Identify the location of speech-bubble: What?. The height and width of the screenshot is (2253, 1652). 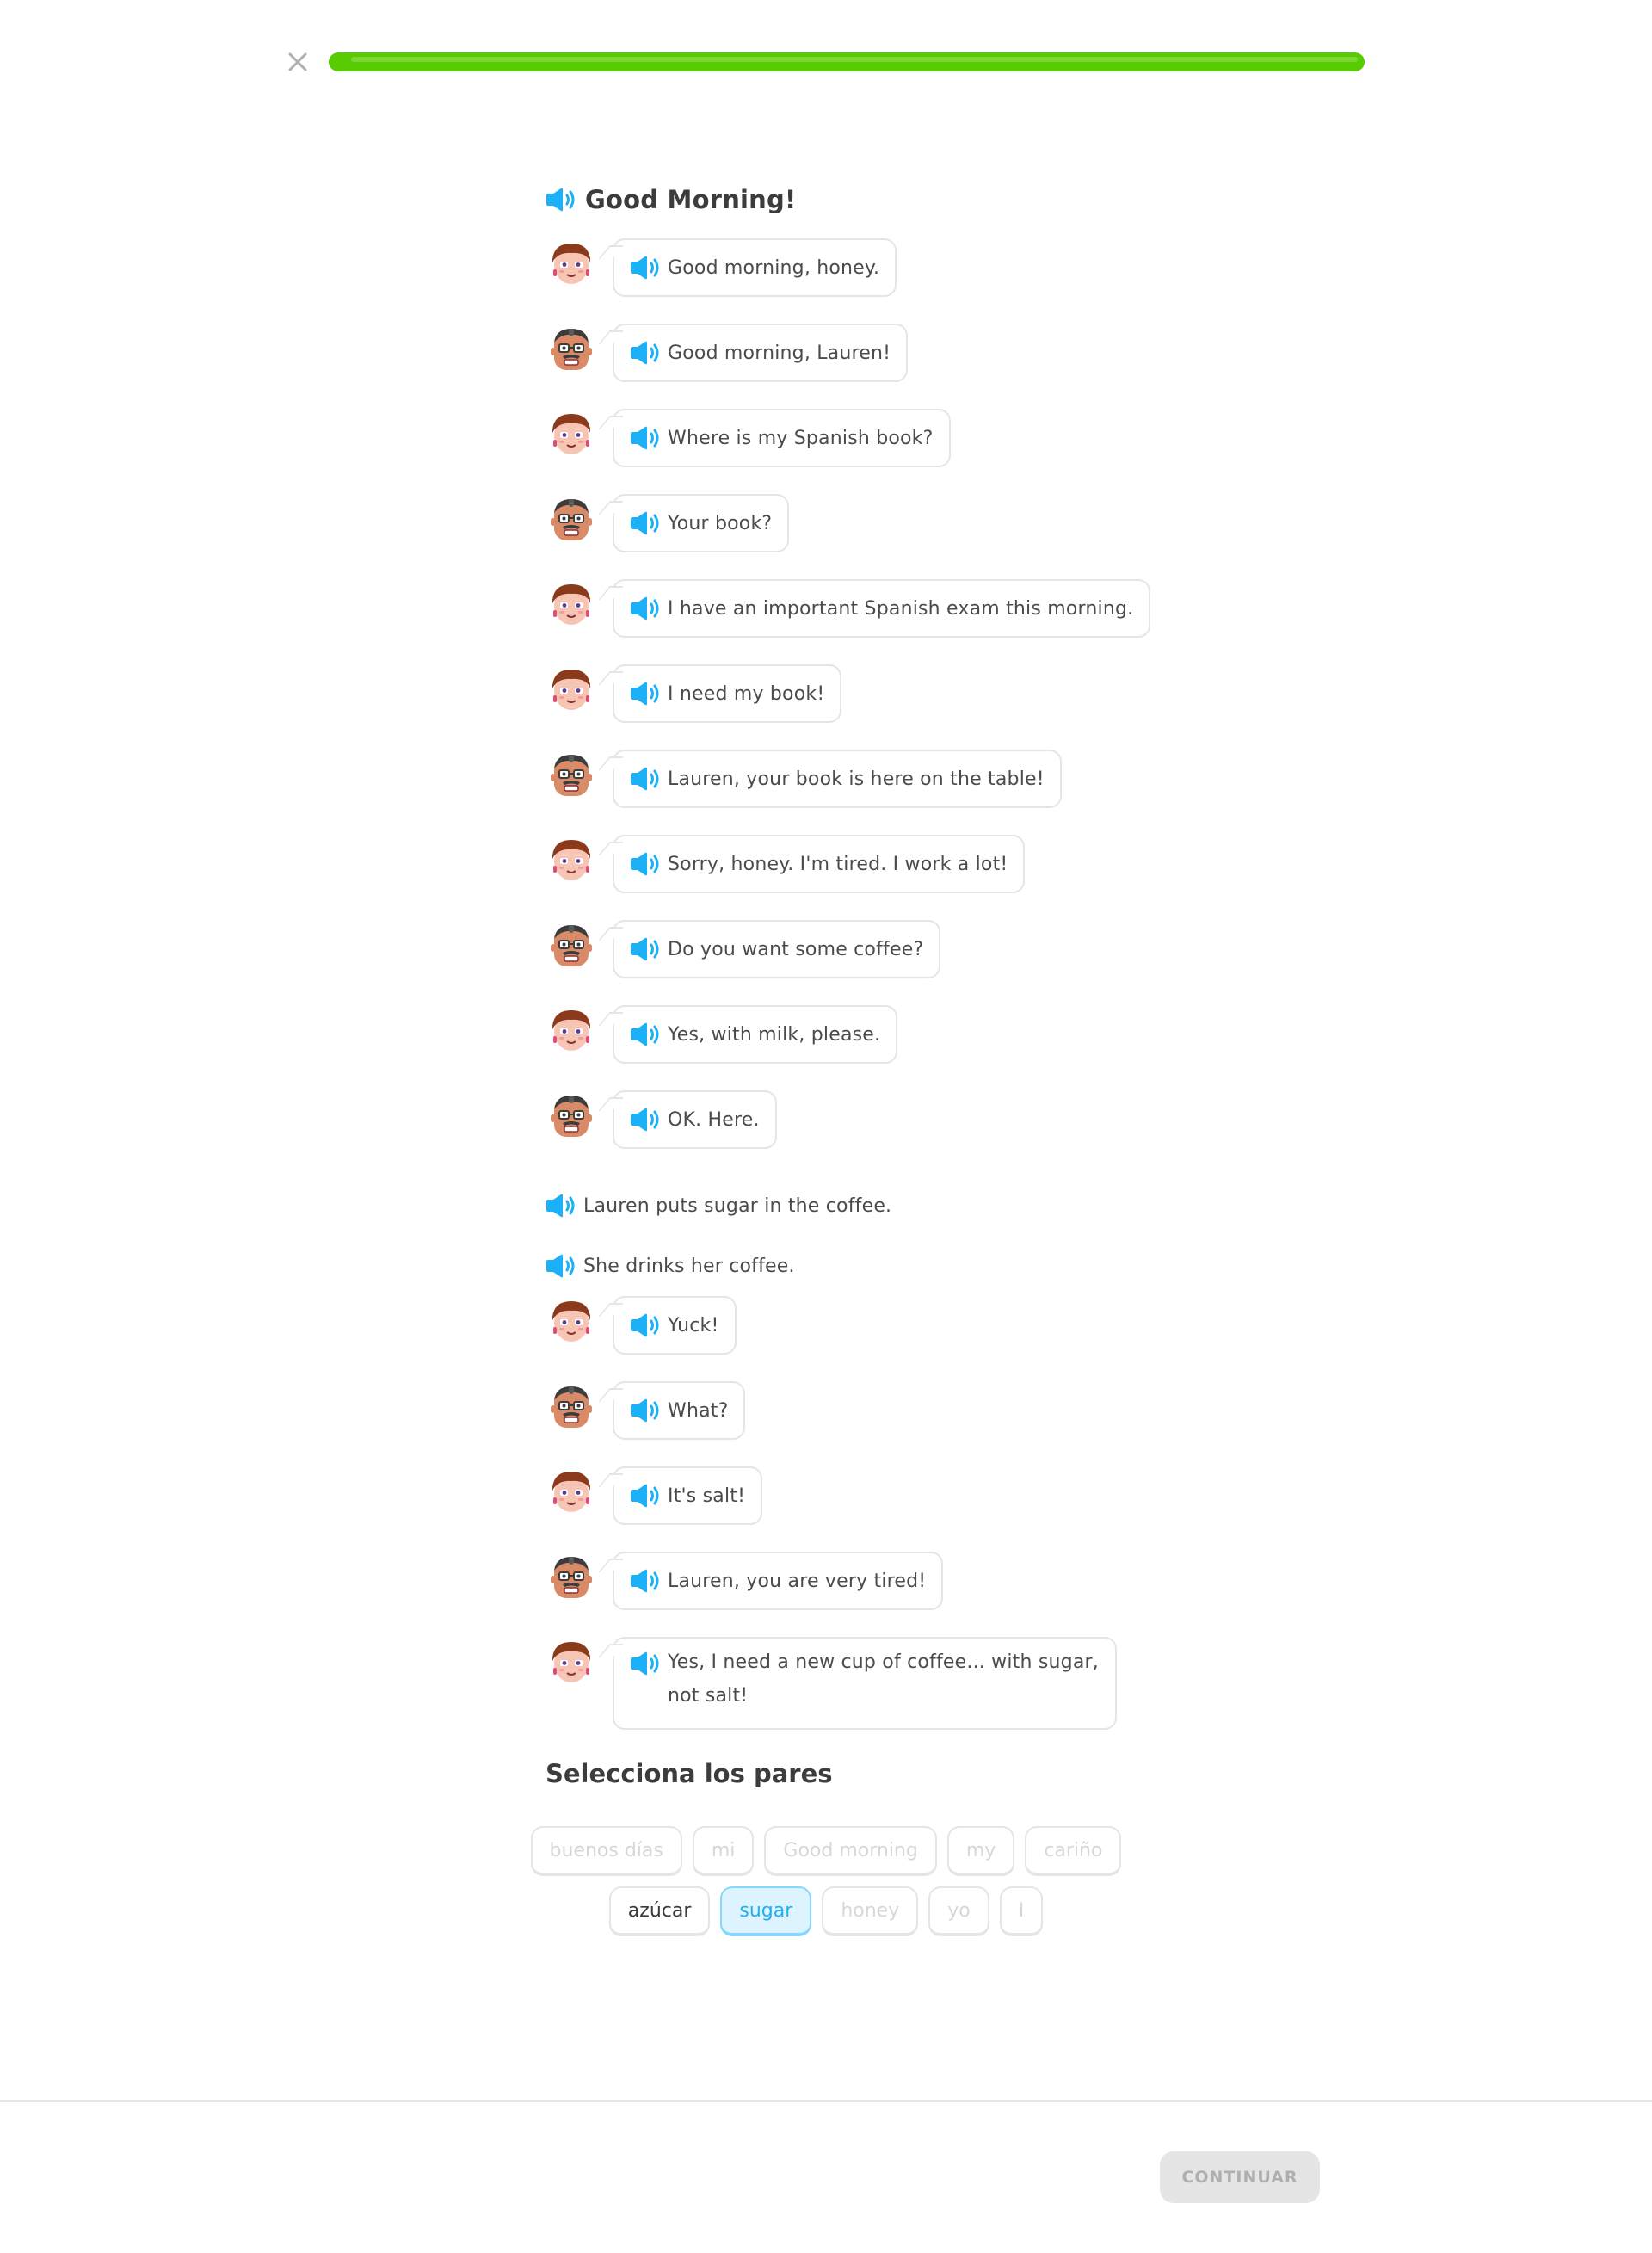
(679, 1410).